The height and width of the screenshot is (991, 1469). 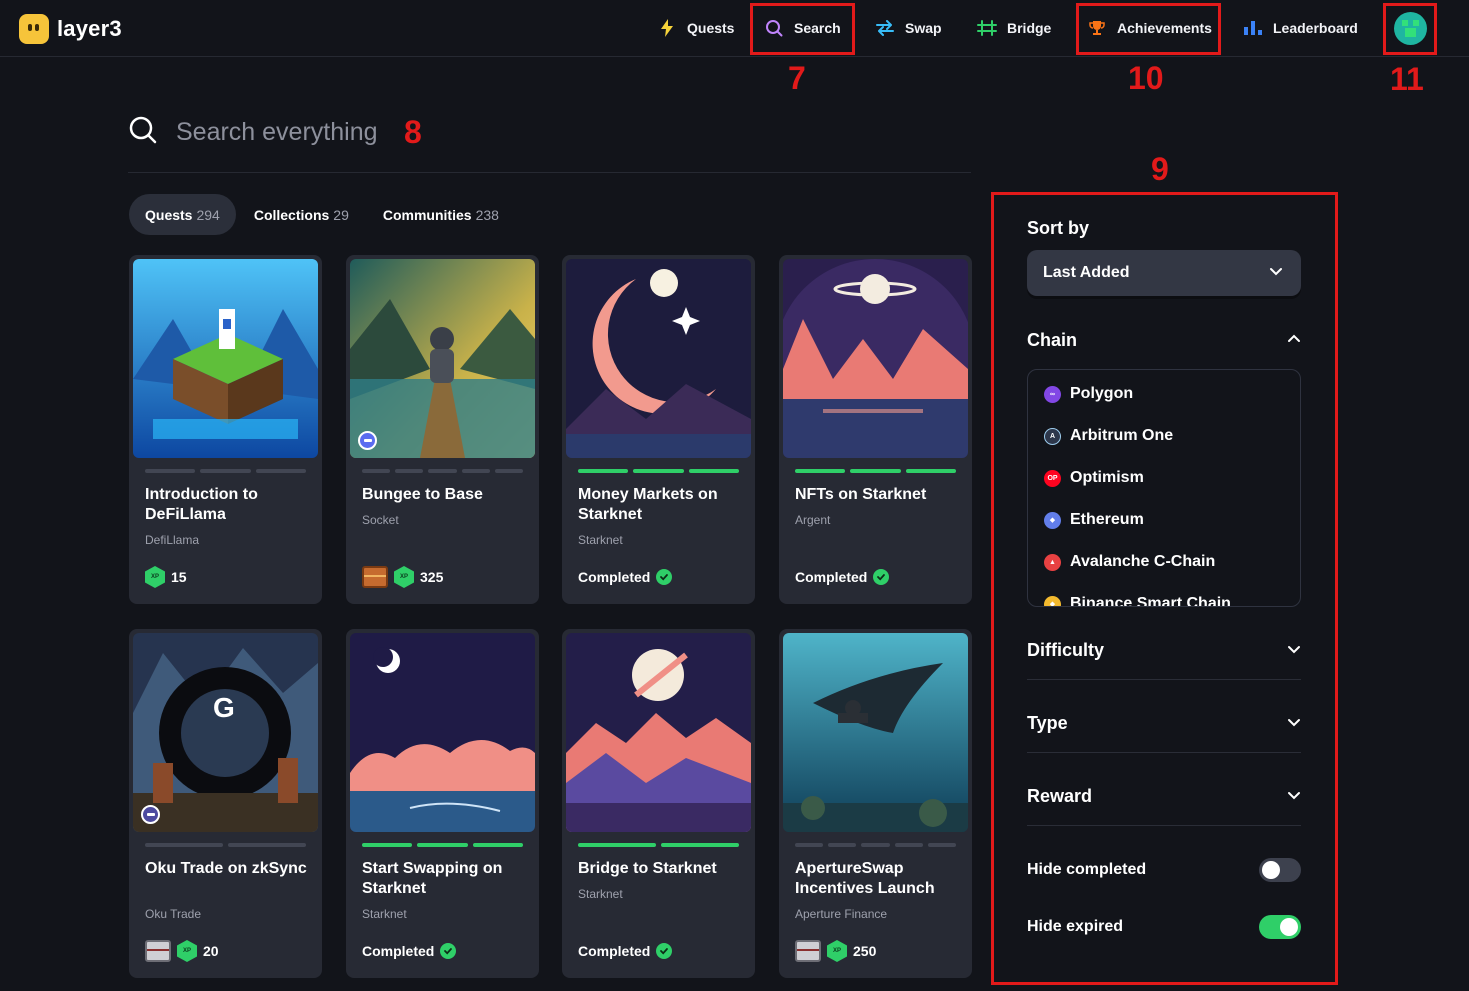 What do you see at coordinates (1129, 562) in the screenshot?
I see `chain-option-avalanche: ▲ Avalanche C-Chain` at bounding box center [1129, 562].